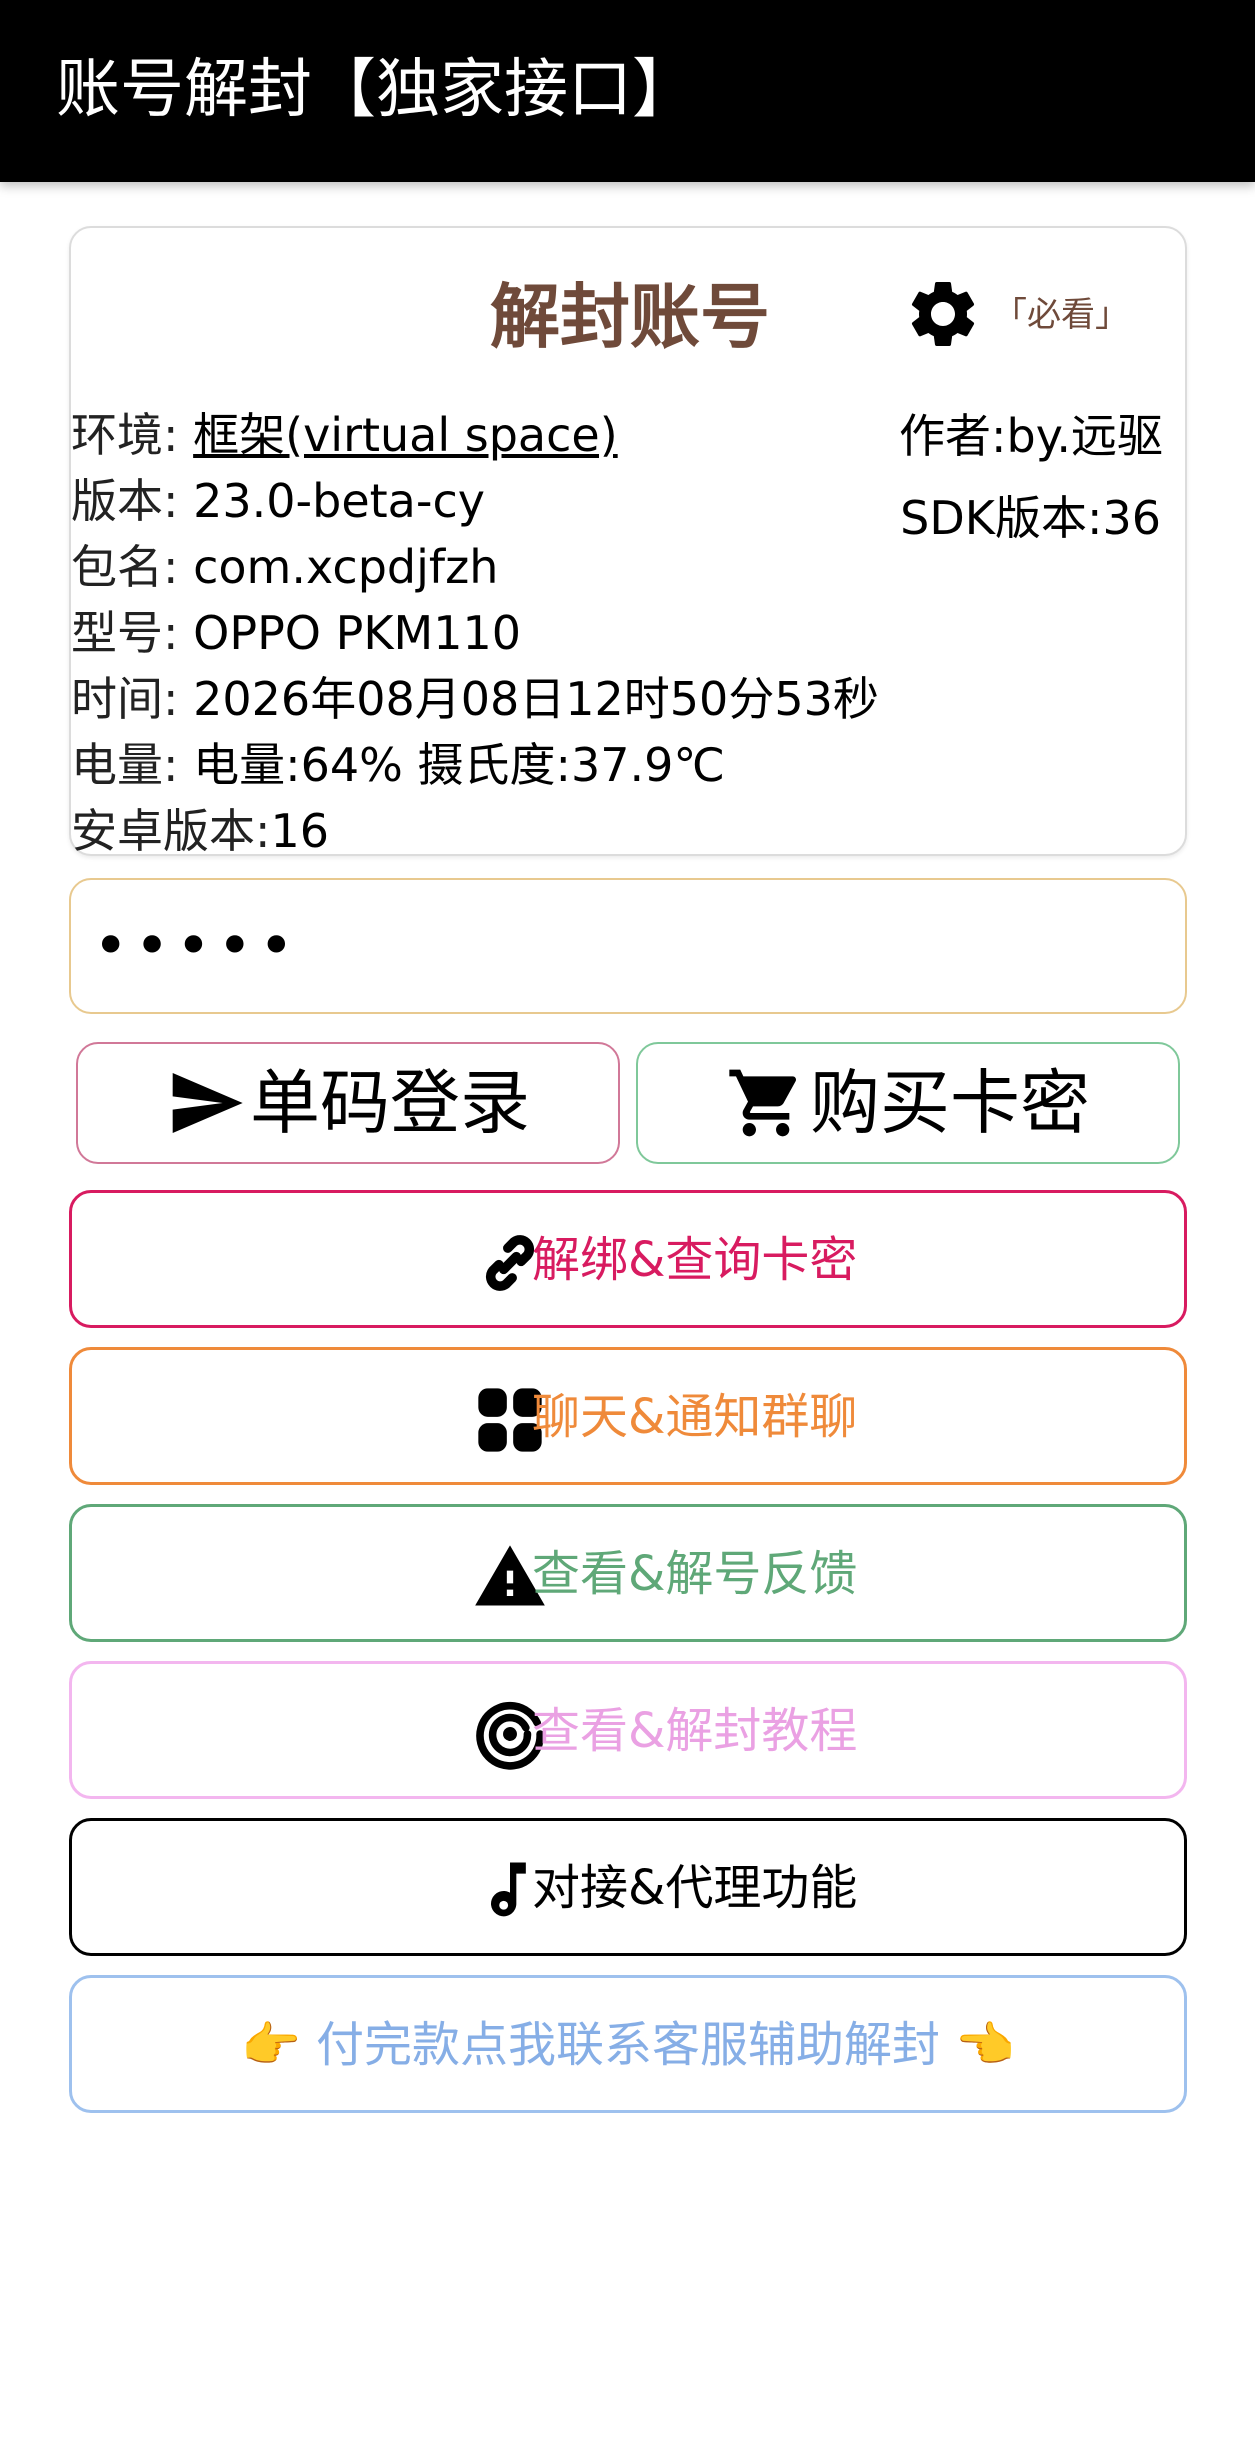 This screenshot has width=1255, height=2439. I want to click on model-value: OPPO PKM110, so click(357, 633).